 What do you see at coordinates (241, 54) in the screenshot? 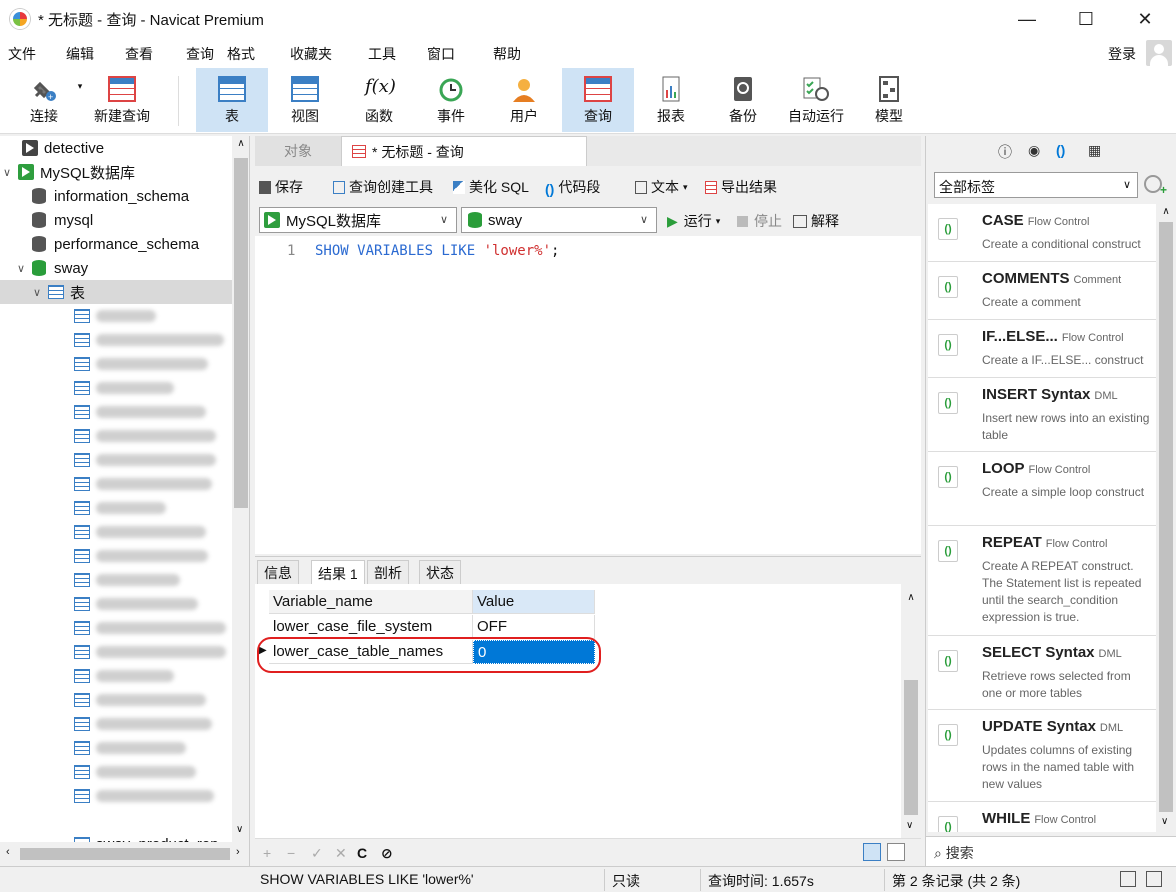
I see `menu-format: 格式` at bounding box center [241, 54].